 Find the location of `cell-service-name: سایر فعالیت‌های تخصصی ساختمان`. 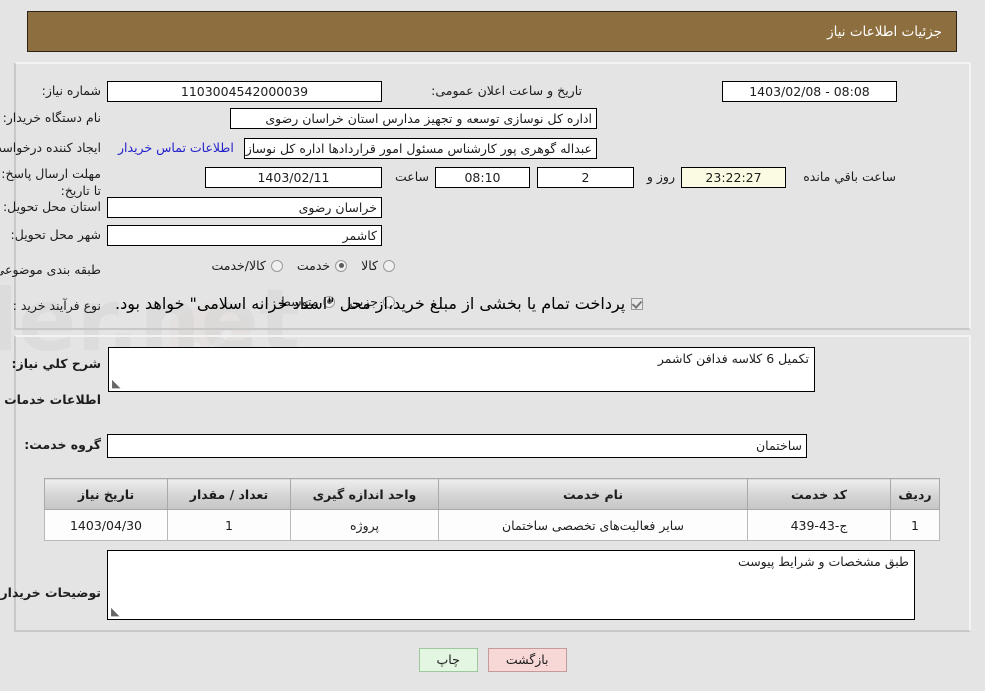

cell-service-name: سایر فعالیت‌های تخصصی ساختمان is located at coordinates (593, 525).